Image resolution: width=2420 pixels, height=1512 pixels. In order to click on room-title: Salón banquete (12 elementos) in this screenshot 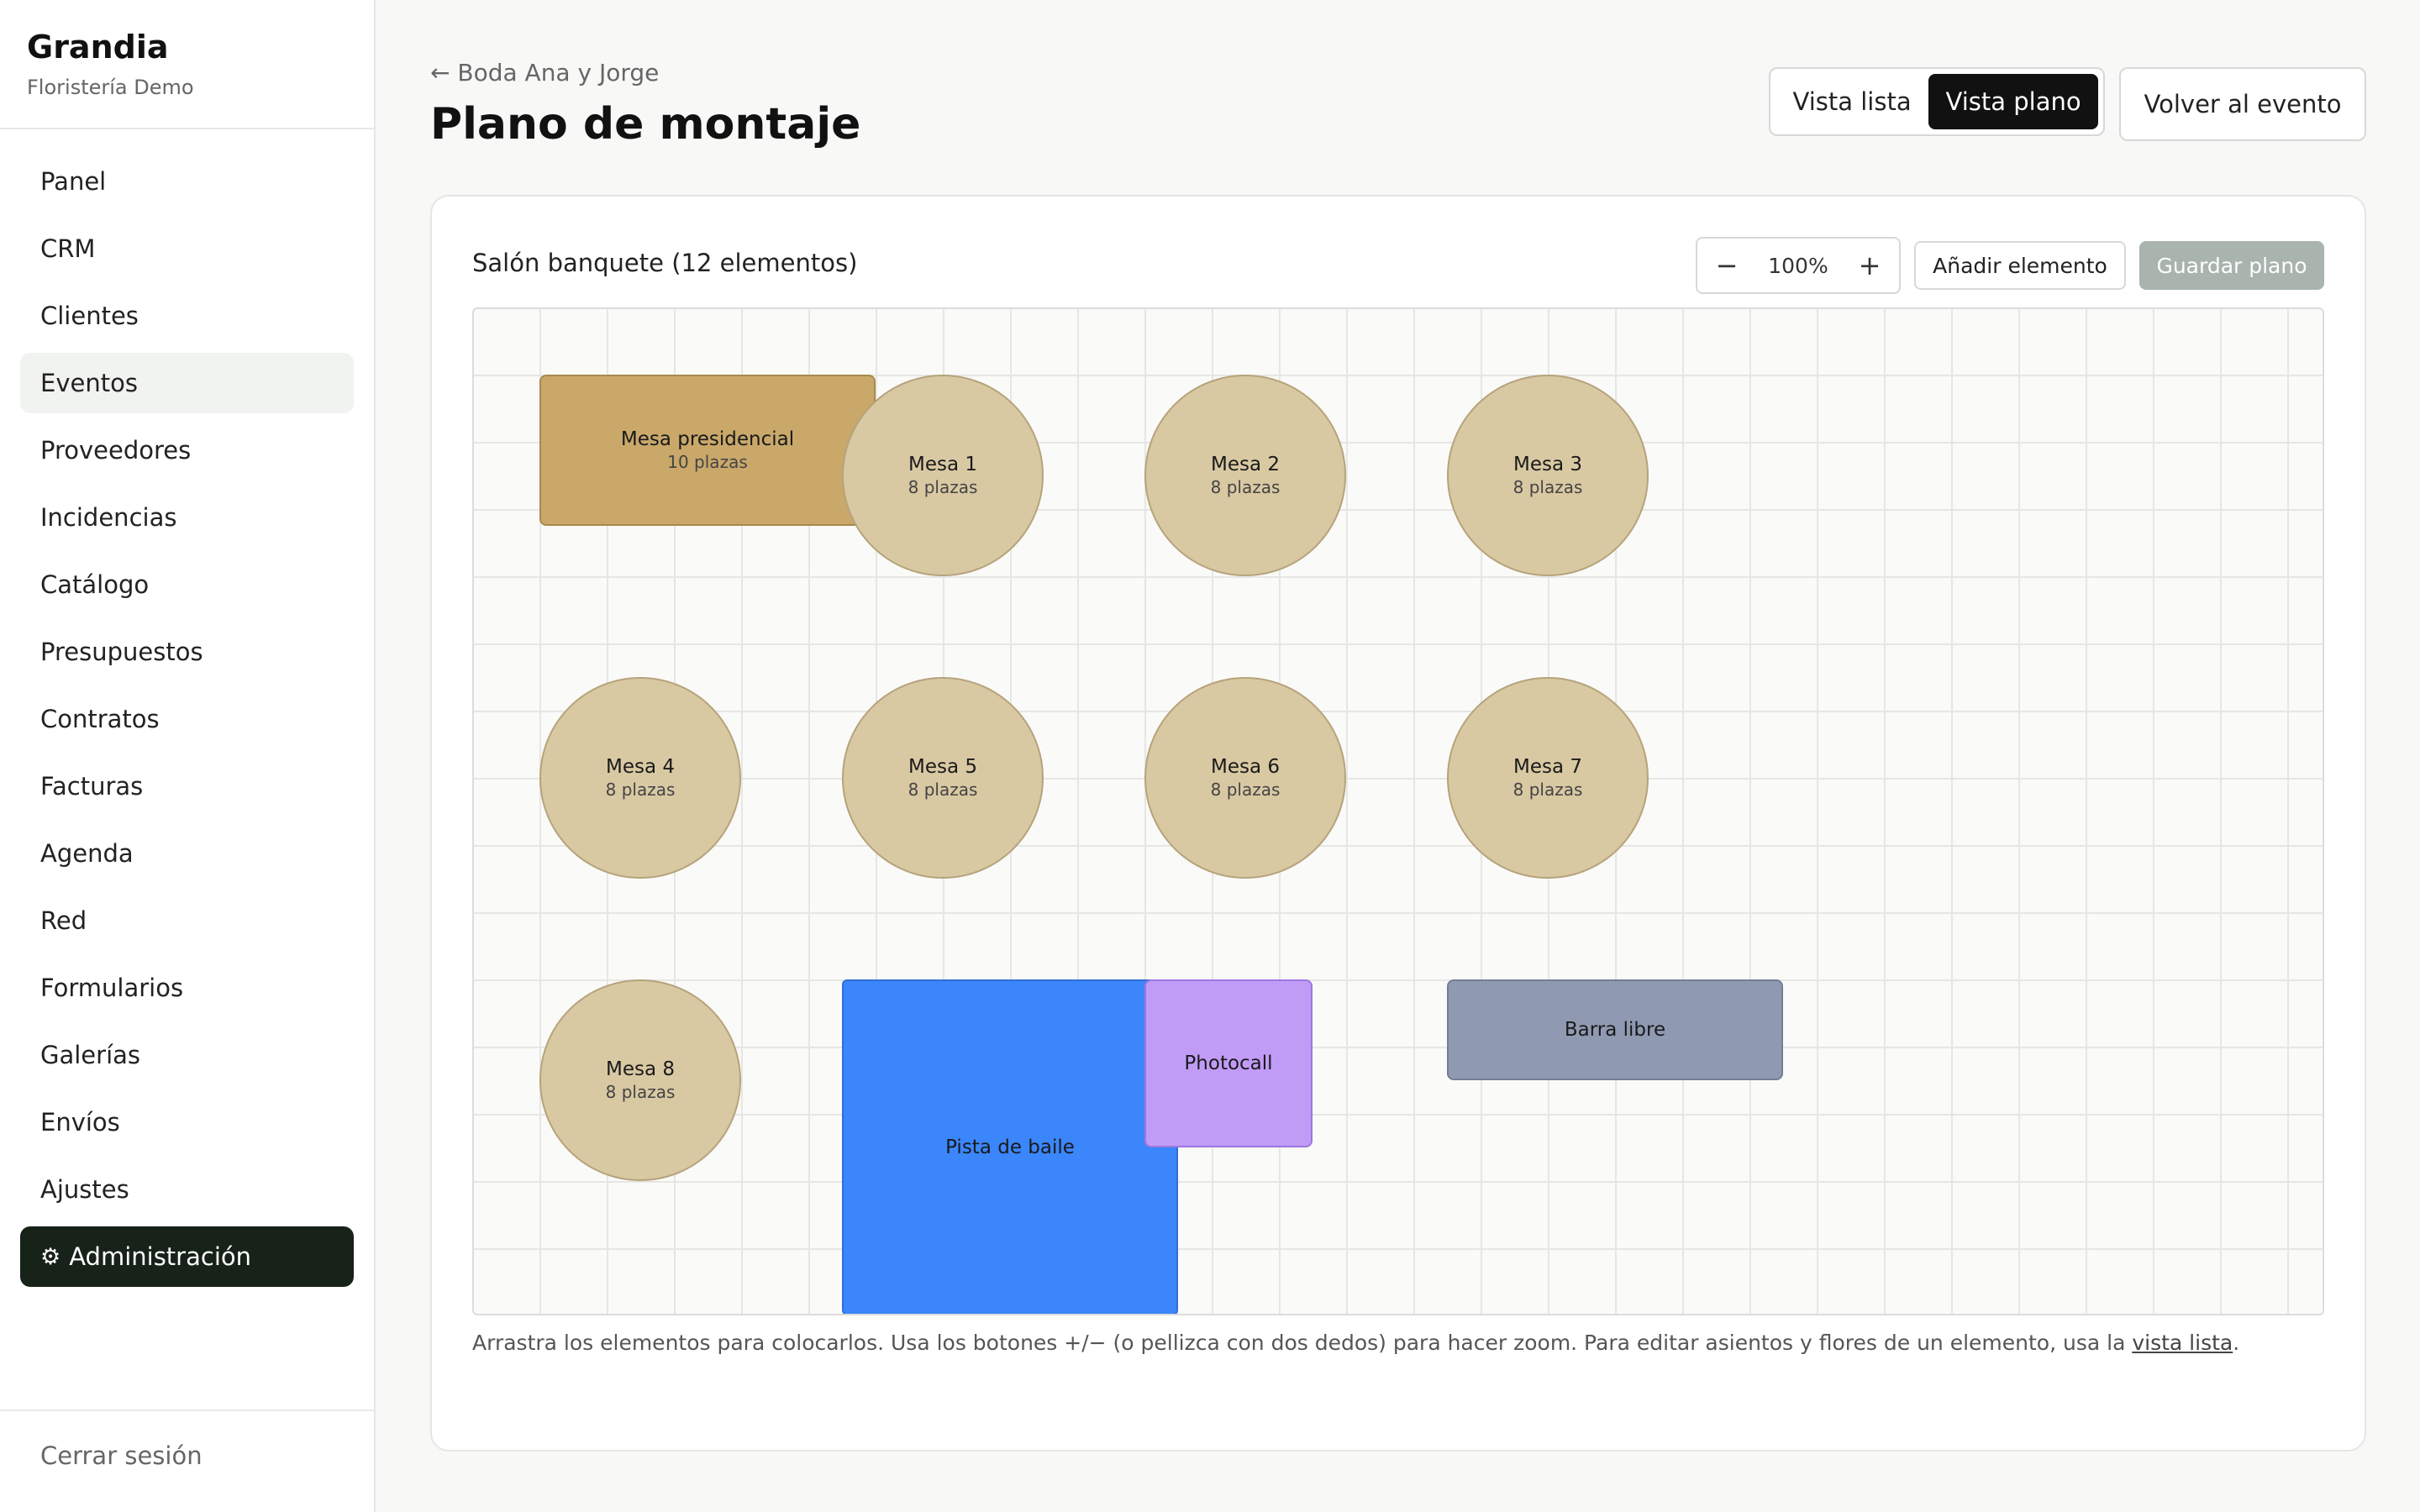, I will do `click(665, 263)`.